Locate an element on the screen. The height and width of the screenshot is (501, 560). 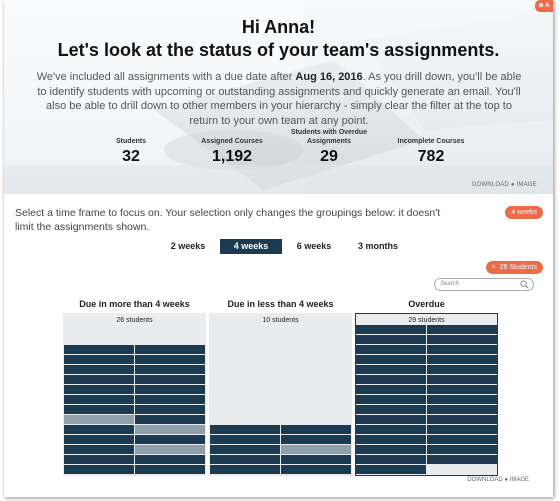
camera-icon: ● is located at coordinates (512, 185).